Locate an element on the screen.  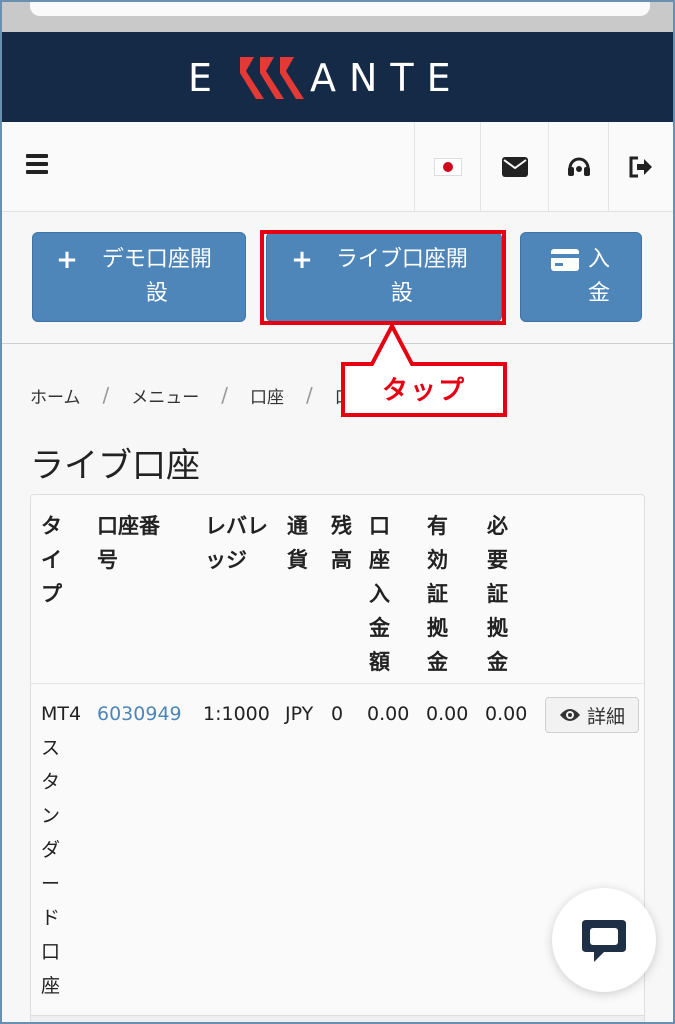
mail-button is located at coordinates (514, 167).